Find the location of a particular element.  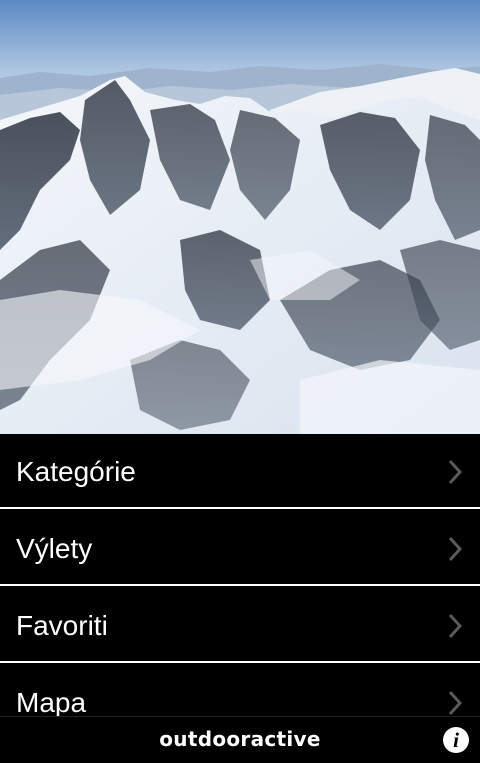

brand-logo-text: outdooractive is located at coordinates (240, 739).